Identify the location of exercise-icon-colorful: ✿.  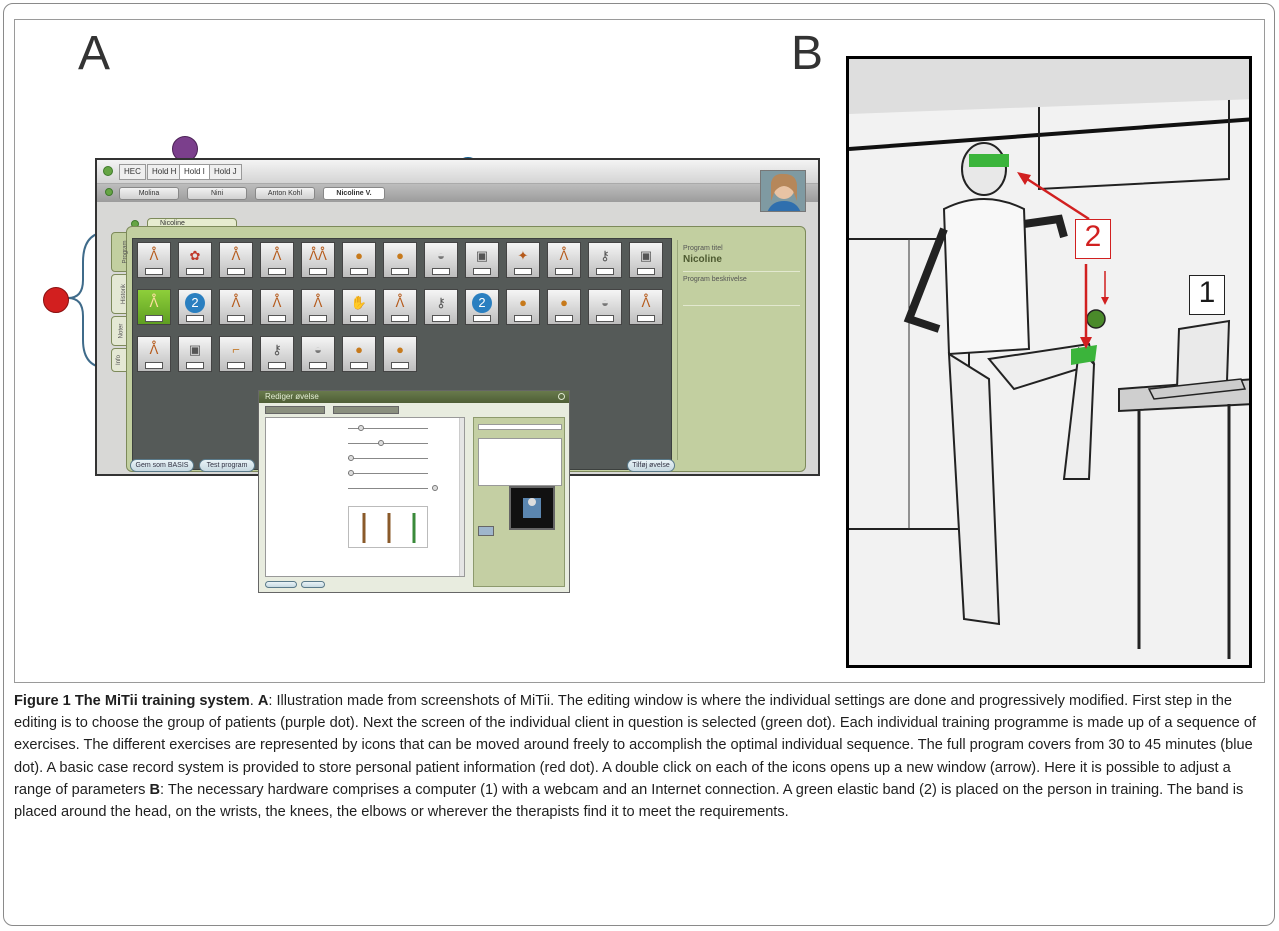
(195, 260).